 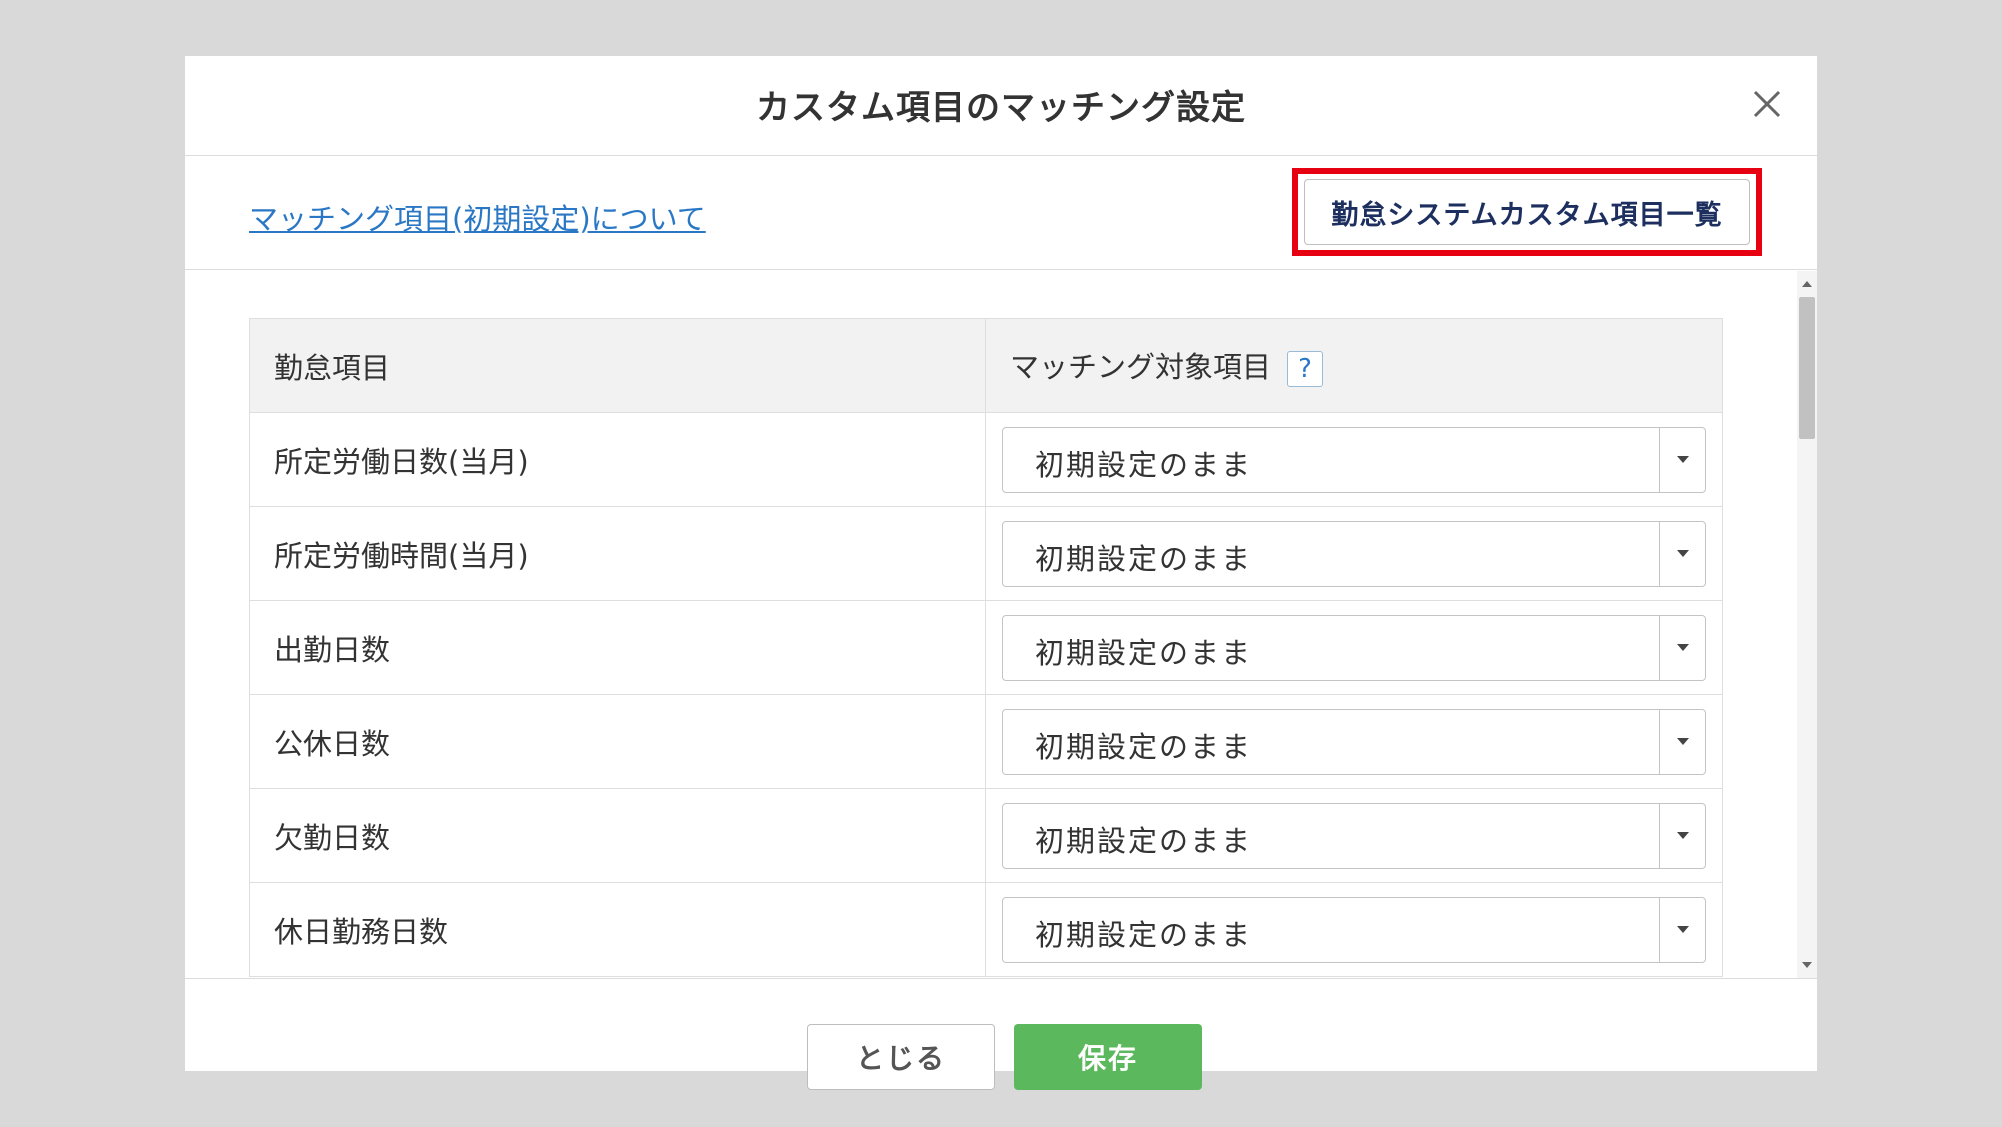 I want to click on dialog-title: カスタム項目のマッチング設定, so click(x=1001, y=108).